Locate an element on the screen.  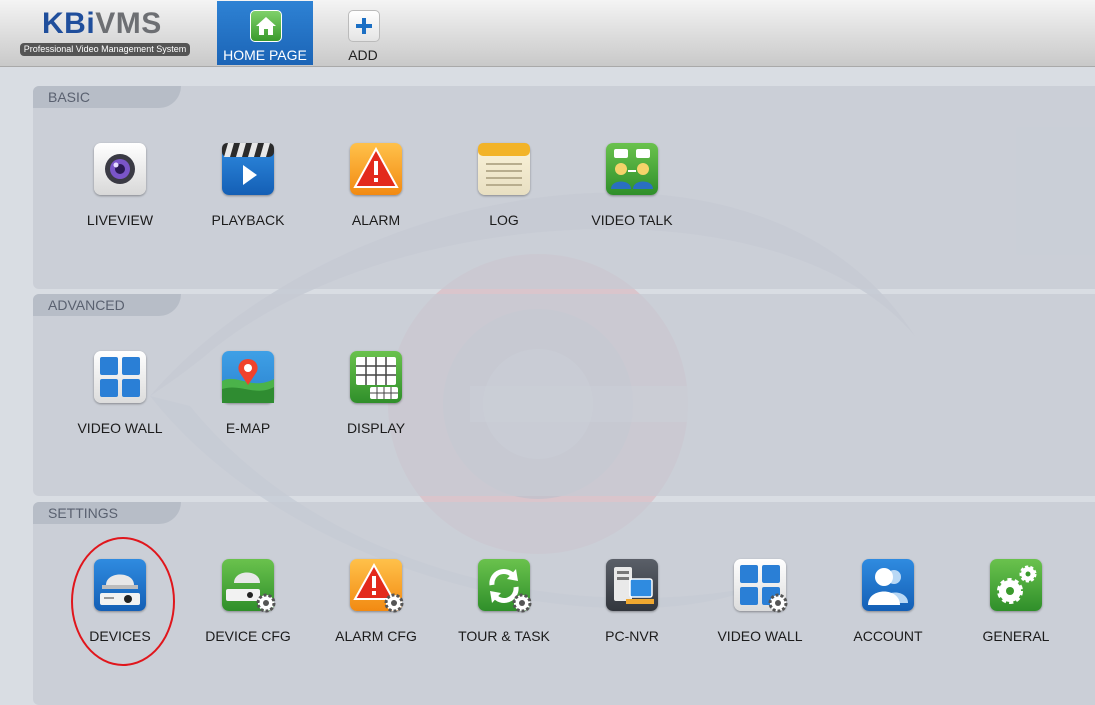
settings-item-pc-nvr: PC-NVR is located at coordinates (632, 601).